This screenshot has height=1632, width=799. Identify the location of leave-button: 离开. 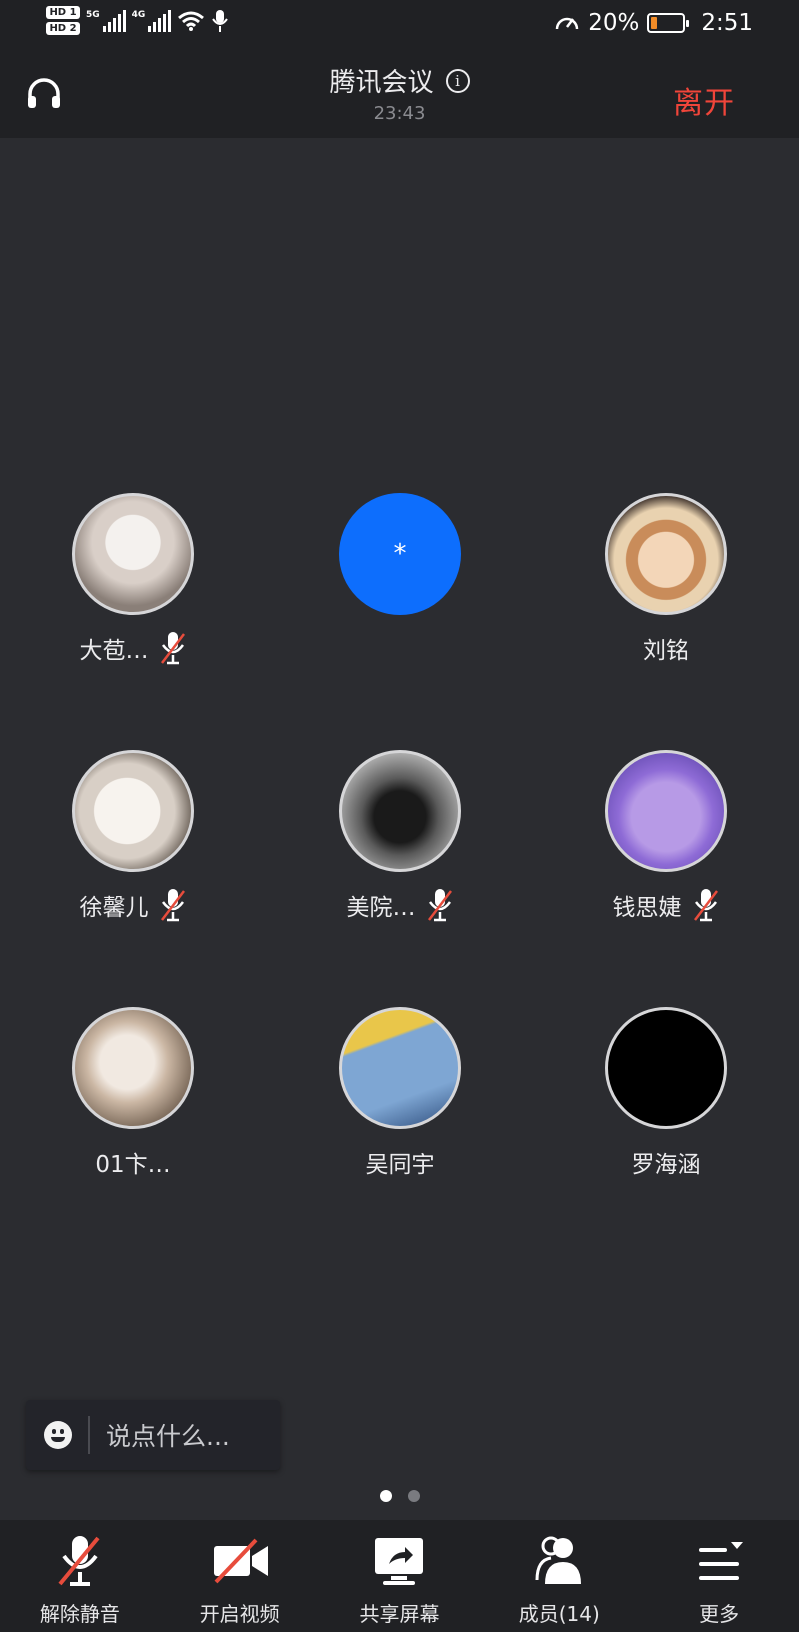
(704, 100).